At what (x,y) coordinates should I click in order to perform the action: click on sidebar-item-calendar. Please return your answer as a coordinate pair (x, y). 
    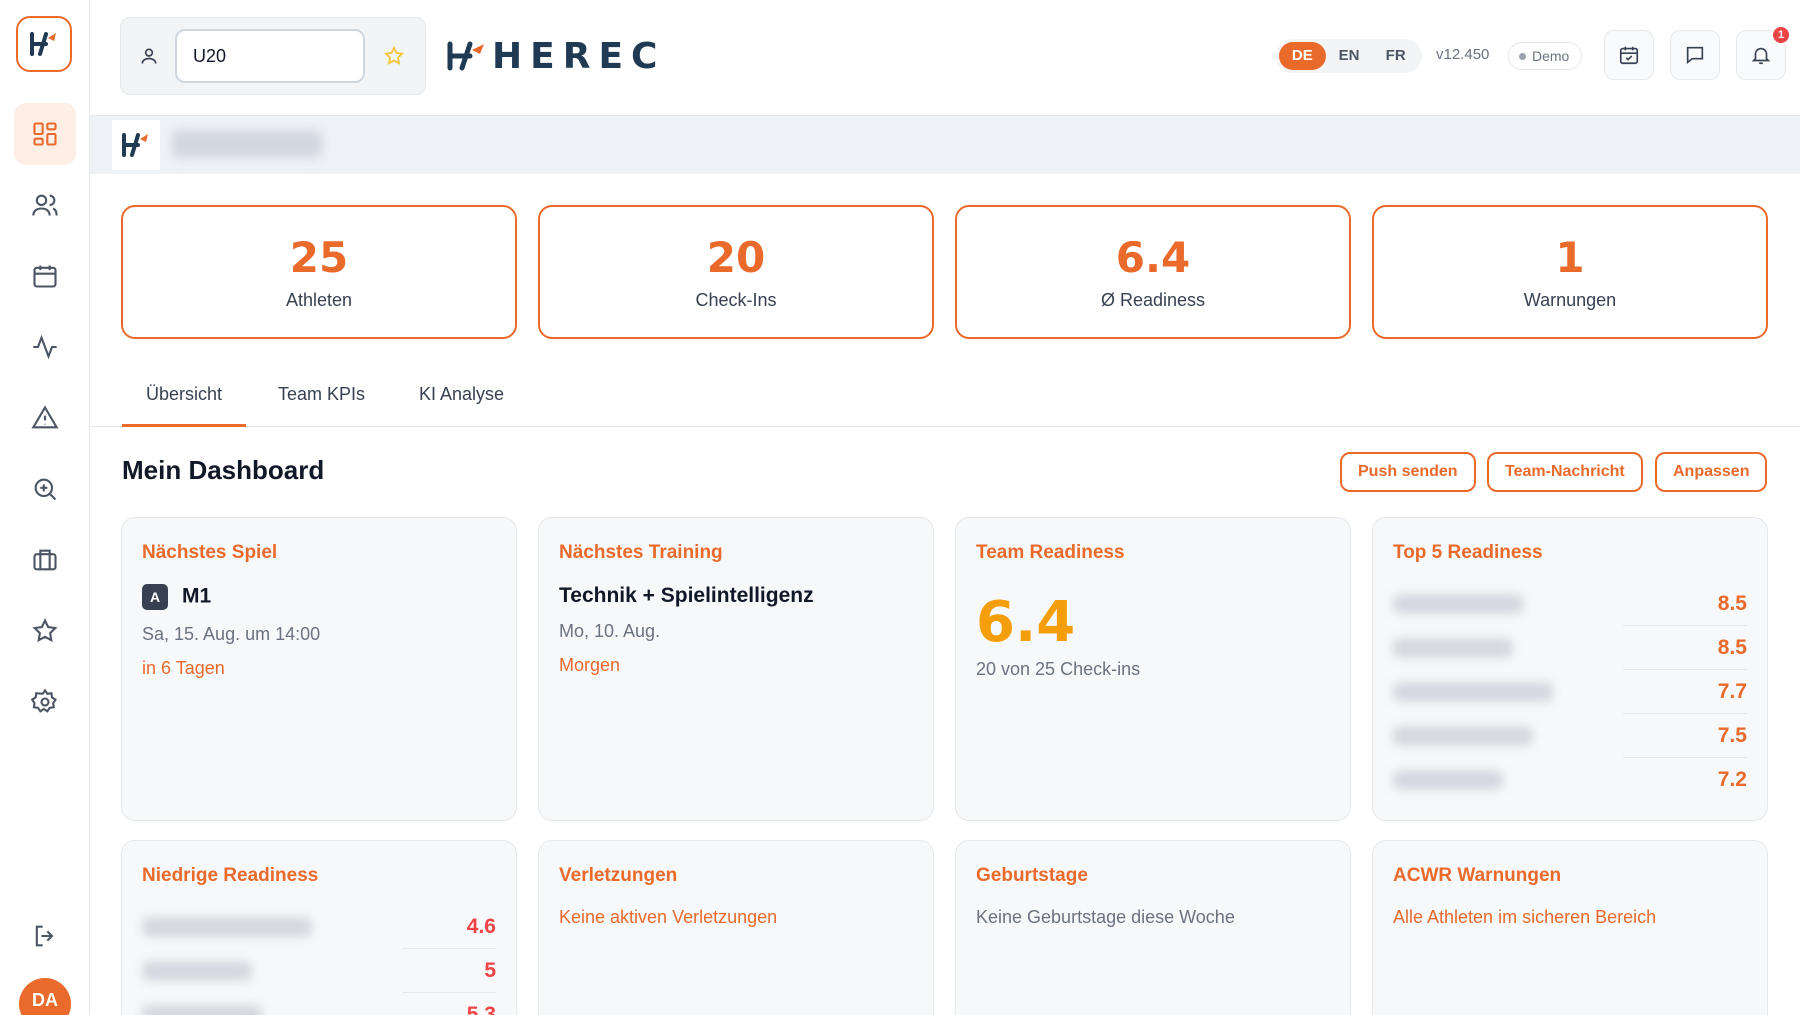
    Looking at the image, I should click on (45, 276).